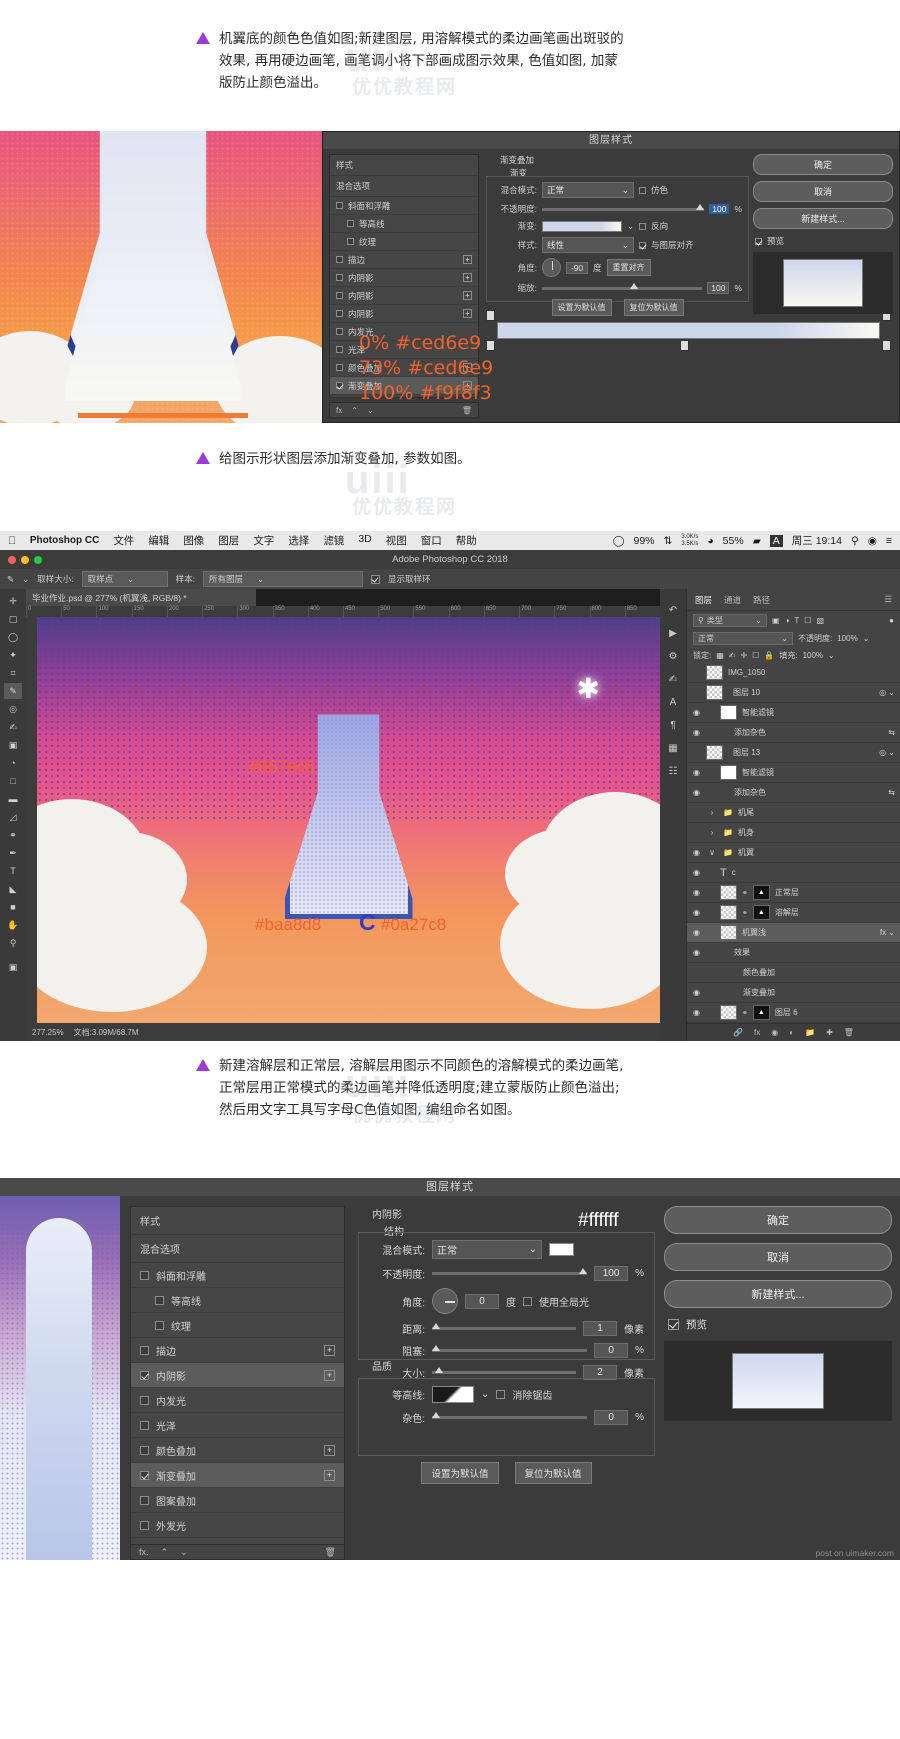 The image size is (900, 1739). What do you see at coordinates (490, 345) in the screenshot?
I see `gradient-stop-bottom-left` at bounding box center [490, 345].